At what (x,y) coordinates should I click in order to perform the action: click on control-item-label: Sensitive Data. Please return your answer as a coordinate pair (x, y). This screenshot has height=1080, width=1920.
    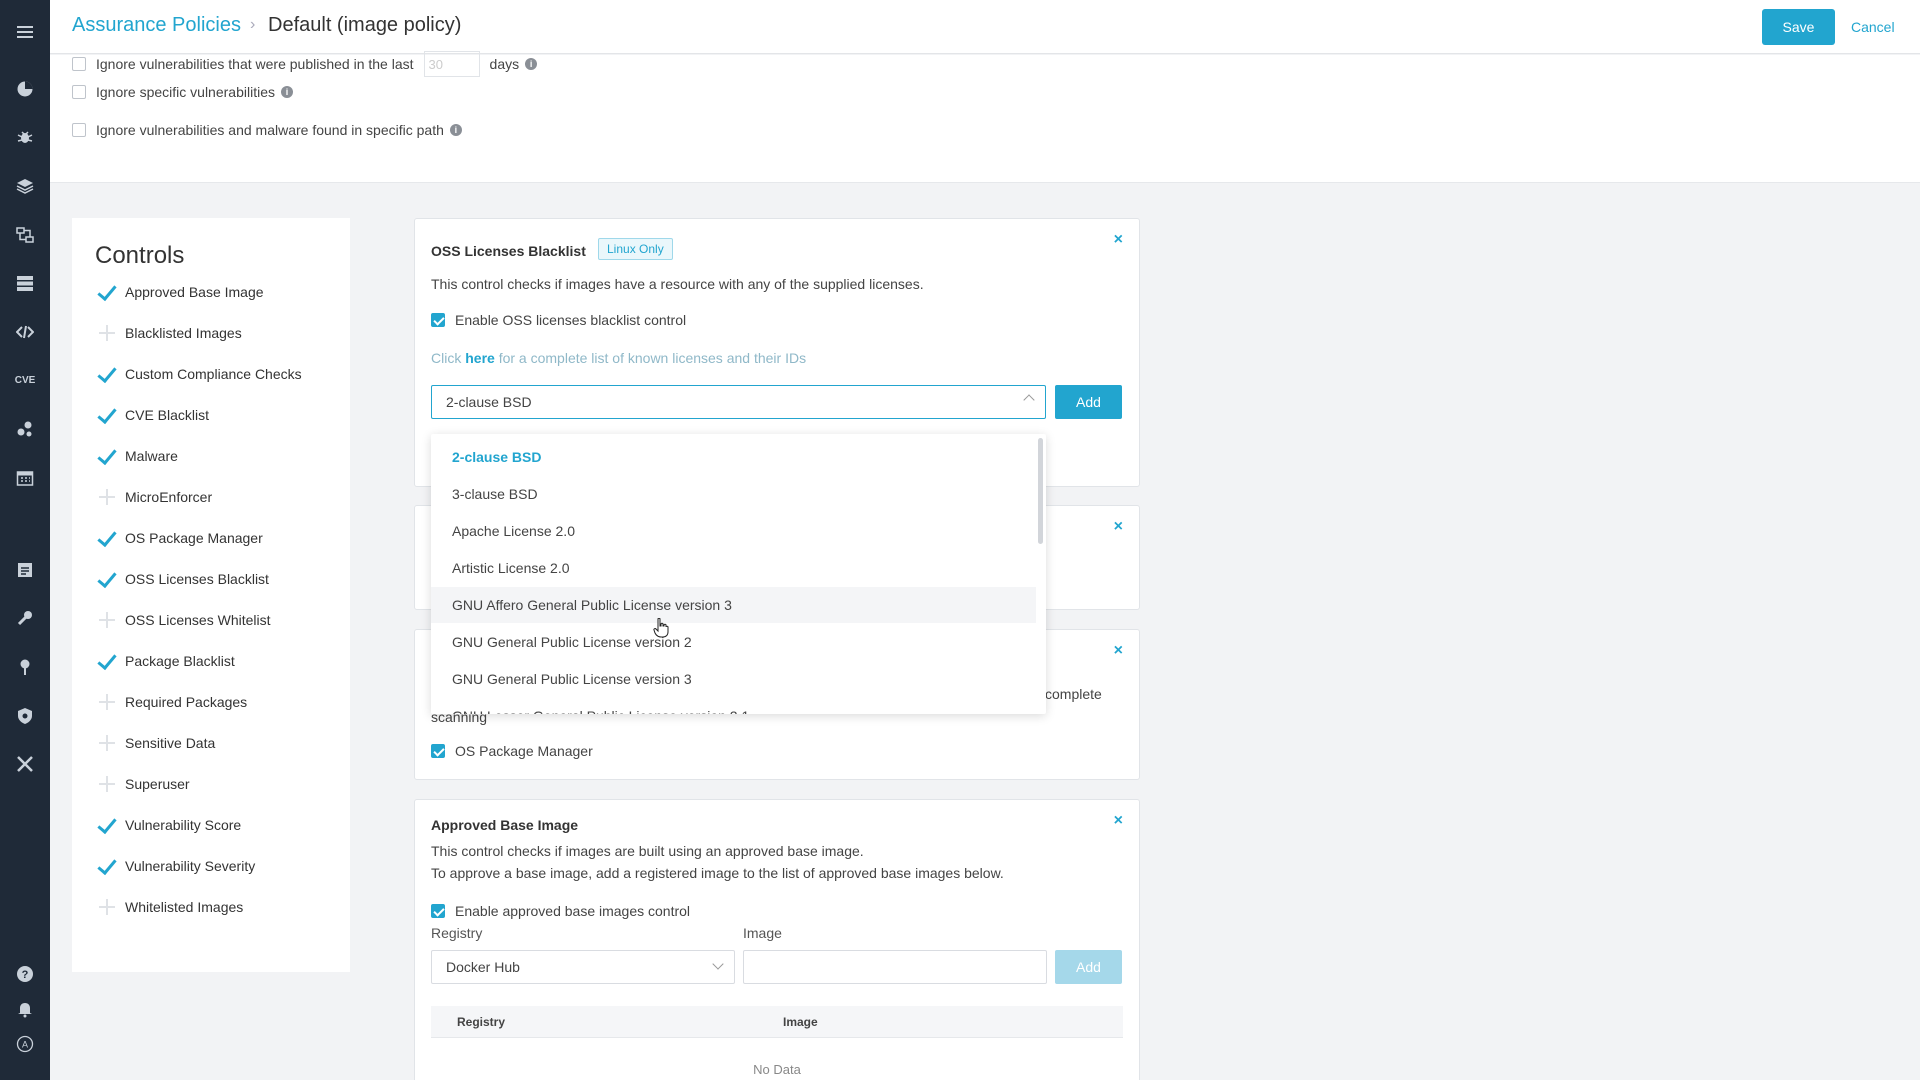
    Looking at the image, I should click on (170, 743).